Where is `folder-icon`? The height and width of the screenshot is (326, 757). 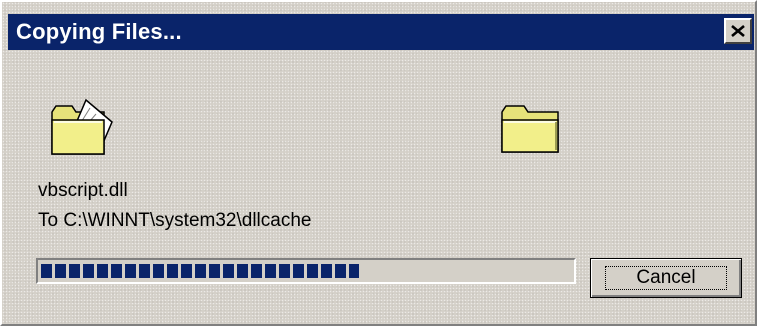 folder-icon is located at coordinates (530, 129).